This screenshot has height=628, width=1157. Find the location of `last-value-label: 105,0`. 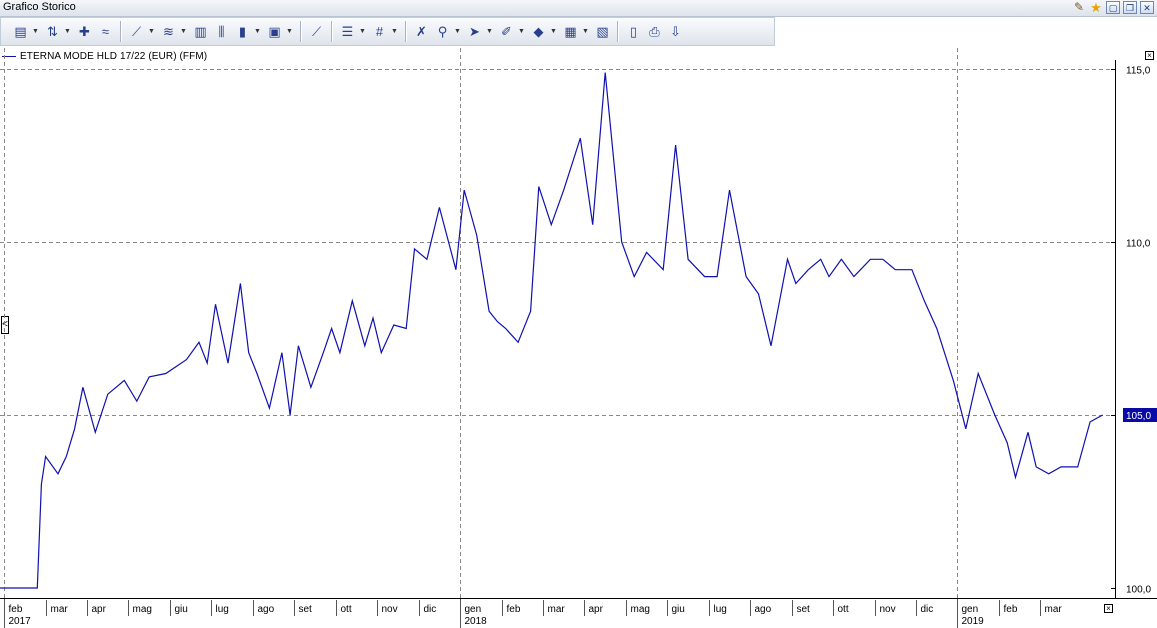

last-value-label: 105,0 is located at coordinates (1138, 416).